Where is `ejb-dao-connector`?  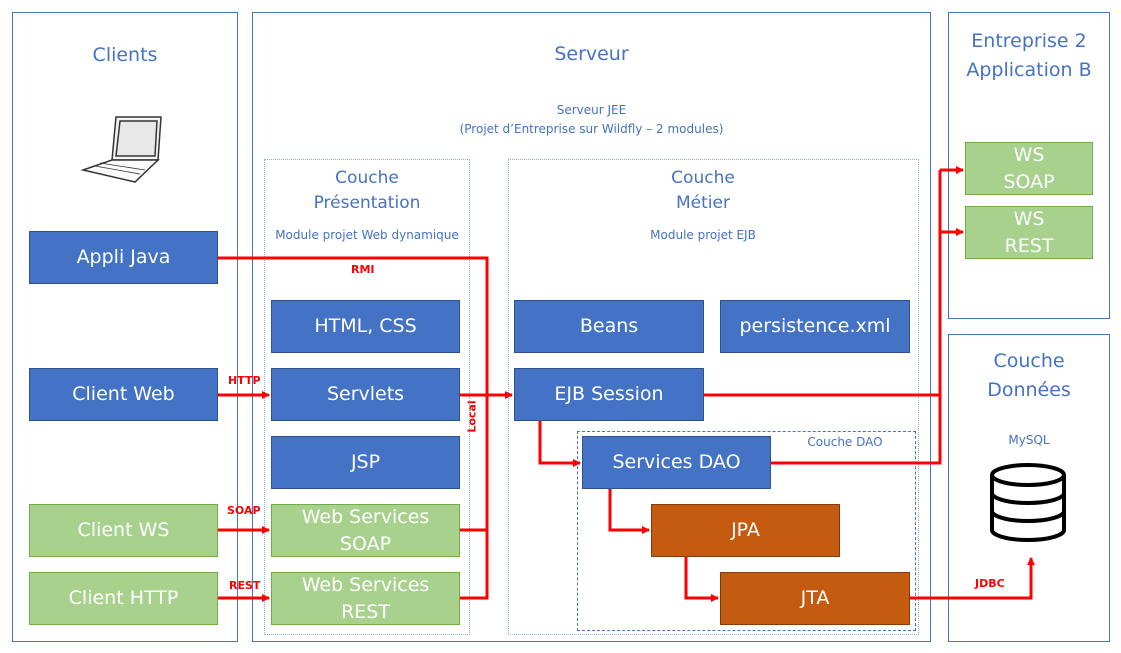
ejb-dao-connector is located at coordinates (559, 444).